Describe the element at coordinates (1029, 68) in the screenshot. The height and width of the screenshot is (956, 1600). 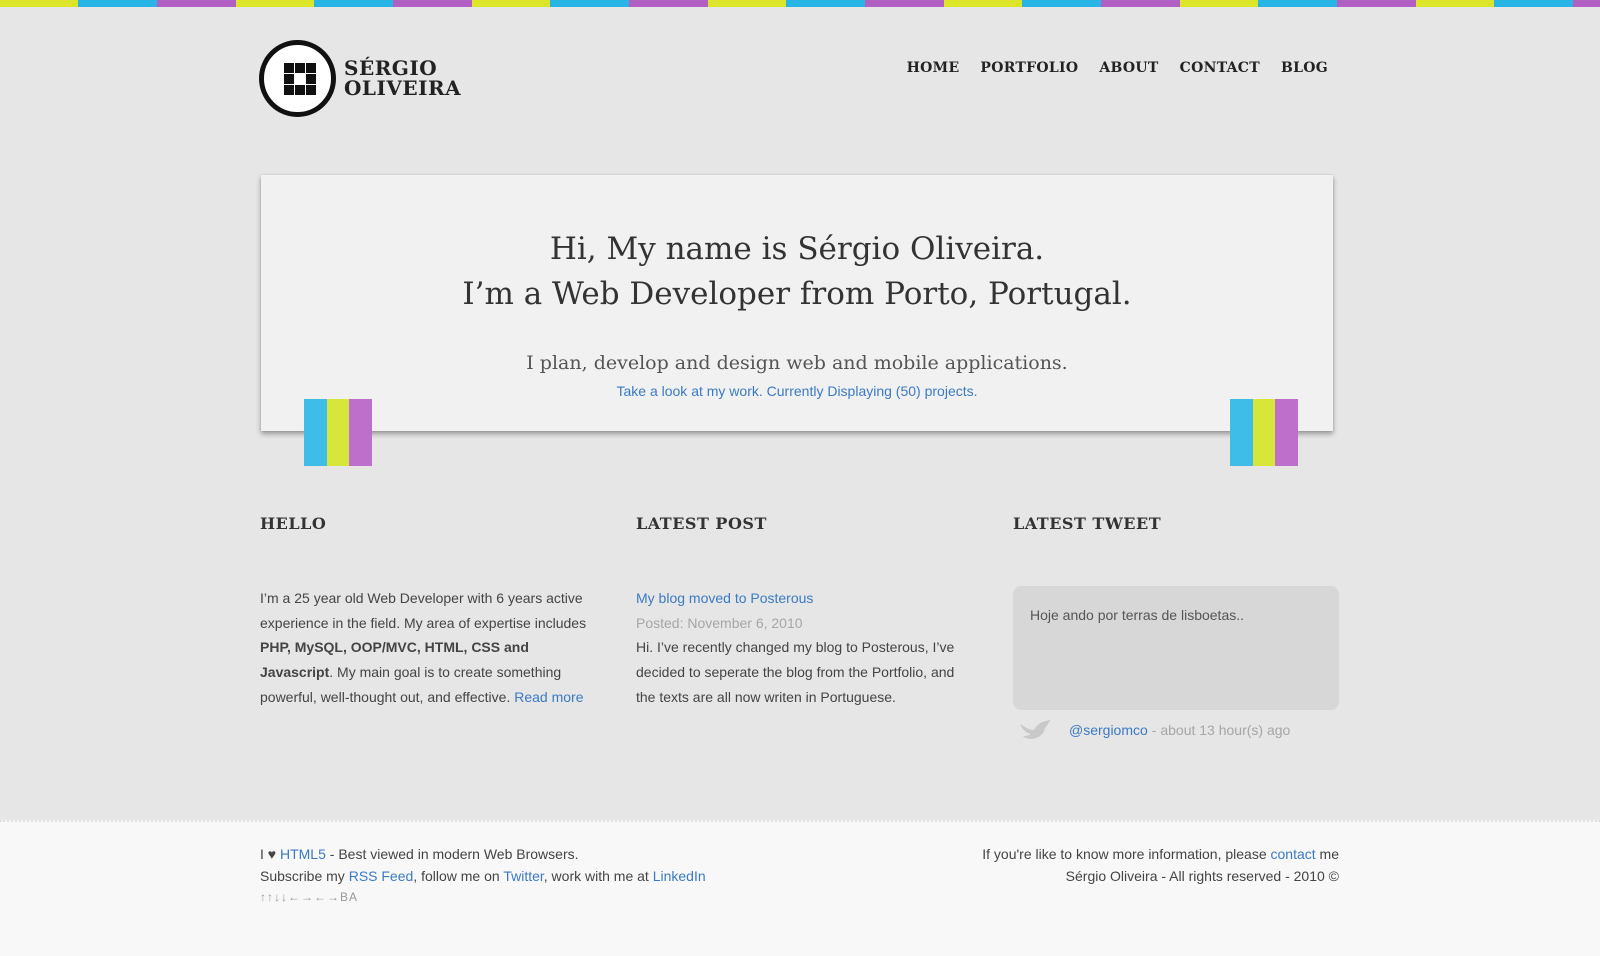
I see `nav-portfolio: PORTFOLIO` at that location.